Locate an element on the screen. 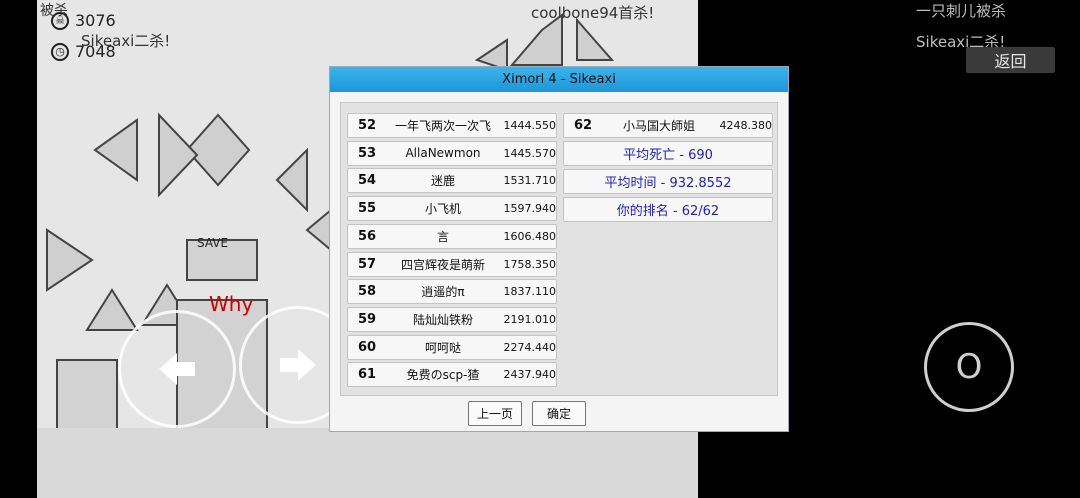  confirm-button: 确定 is located at coordinates (559, 413).